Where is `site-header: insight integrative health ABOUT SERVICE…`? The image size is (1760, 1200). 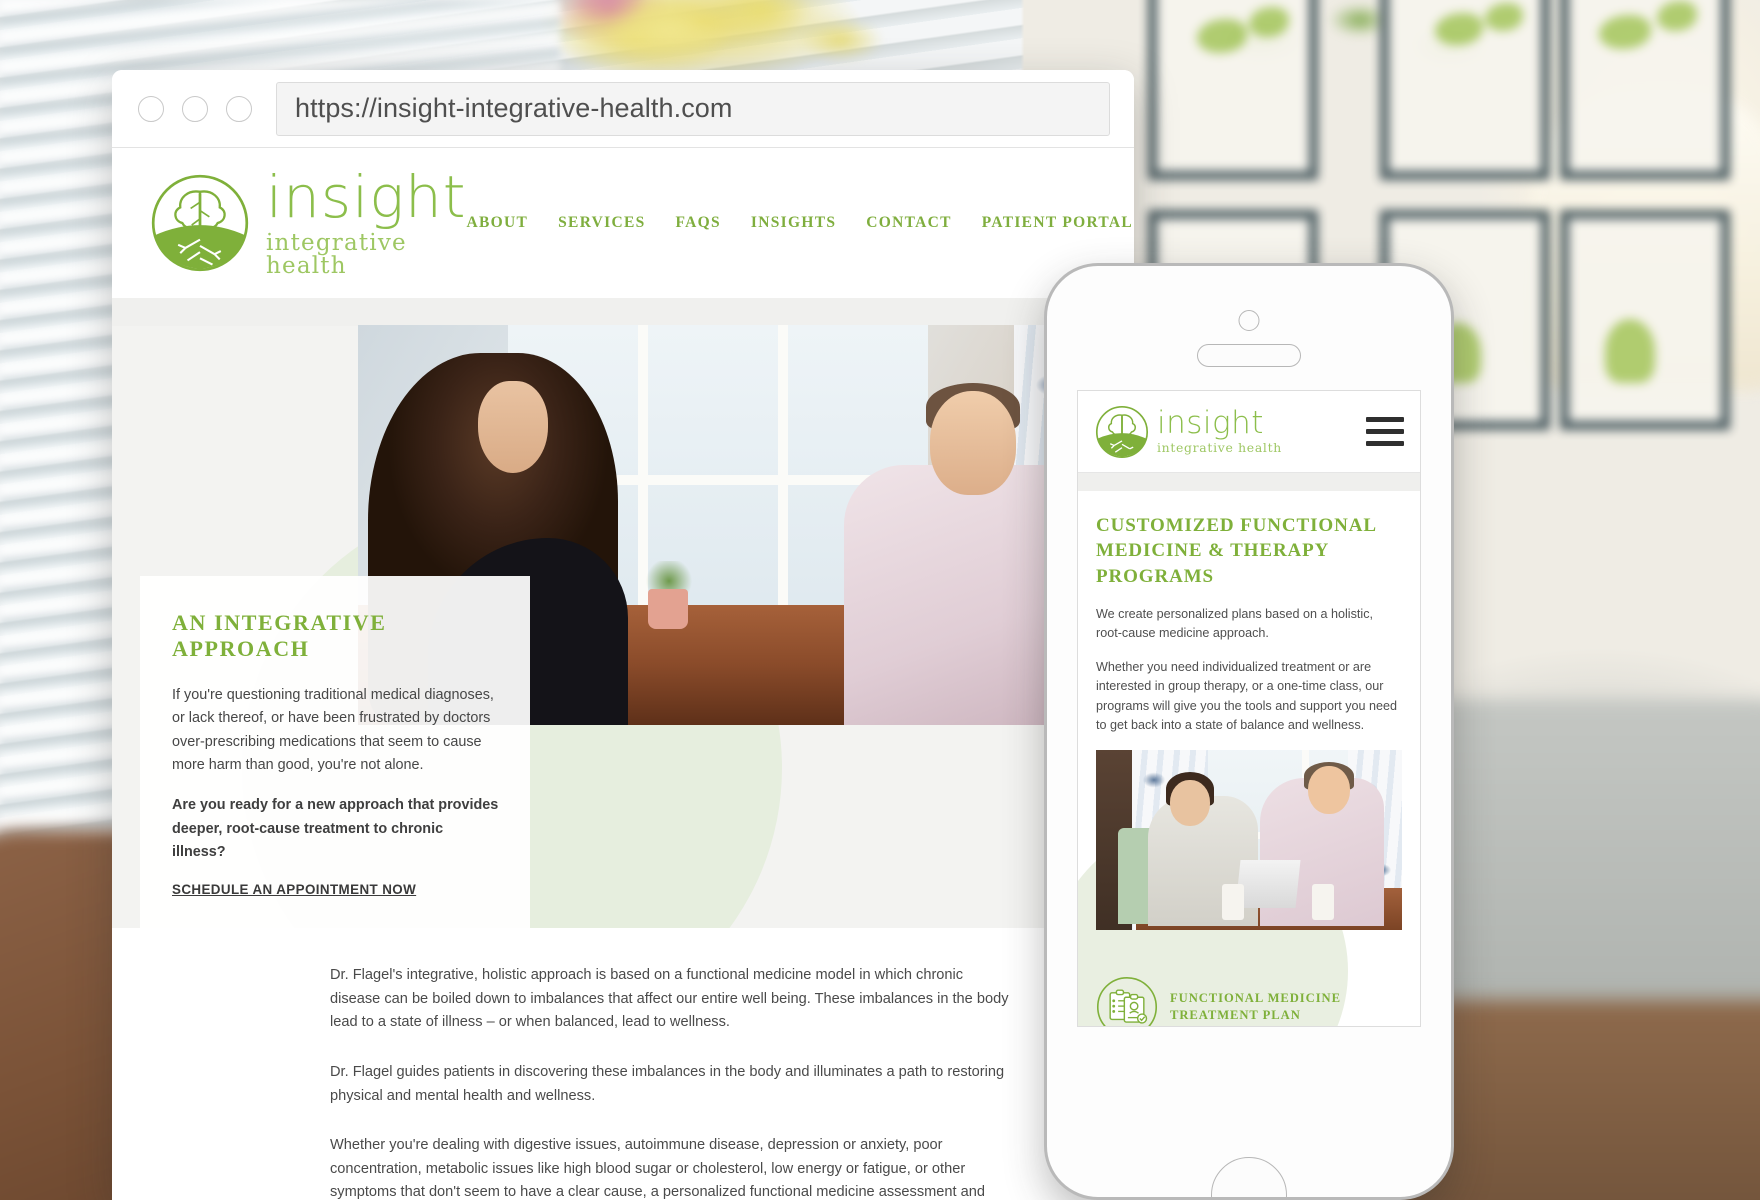
site-header: insight integrative health ABOUT SERVICE… is located at coordinates (623, 223).